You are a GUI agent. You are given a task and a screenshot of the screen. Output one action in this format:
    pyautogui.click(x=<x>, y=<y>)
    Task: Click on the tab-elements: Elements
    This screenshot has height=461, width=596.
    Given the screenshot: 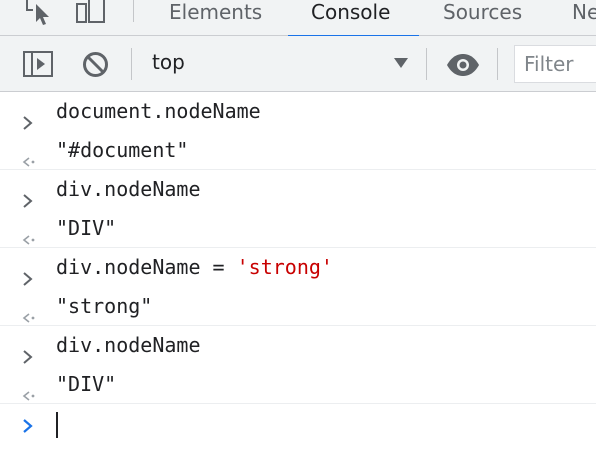 What is the action you would take?
    pyautogui.click(x=217, y=18)
    